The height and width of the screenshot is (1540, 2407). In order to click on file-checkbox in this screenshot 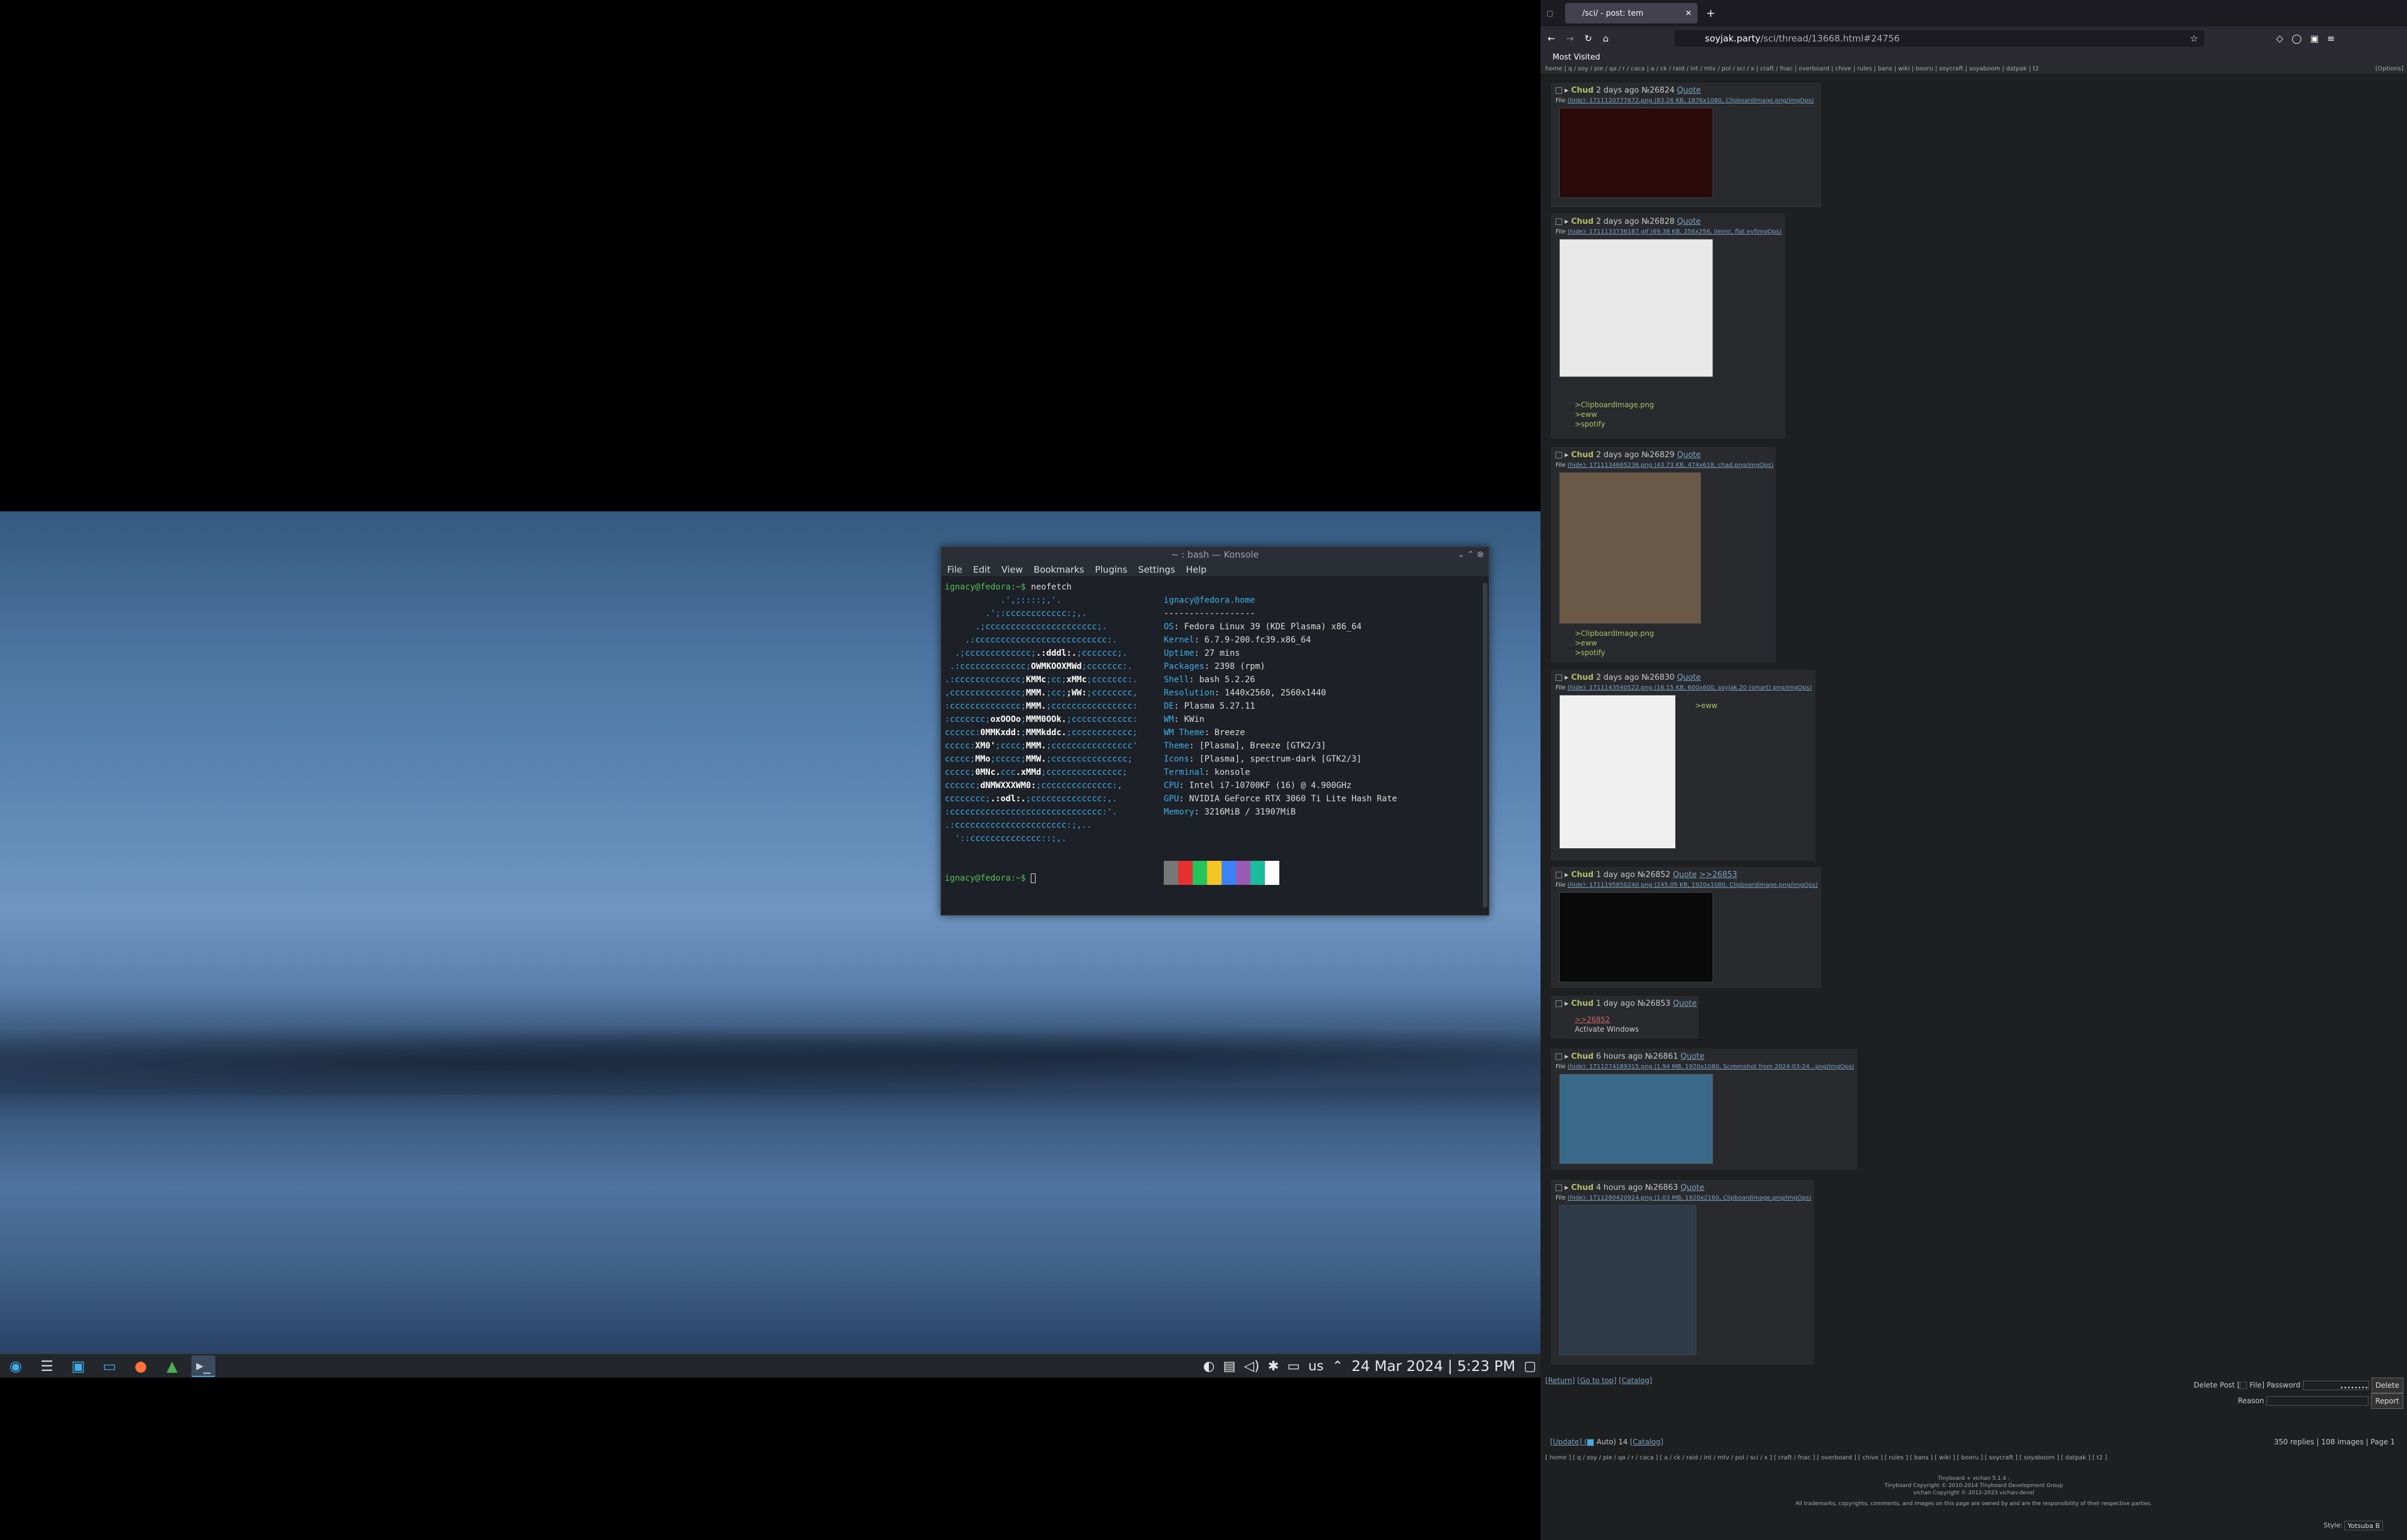, I will do `click(2244, 1385)`.